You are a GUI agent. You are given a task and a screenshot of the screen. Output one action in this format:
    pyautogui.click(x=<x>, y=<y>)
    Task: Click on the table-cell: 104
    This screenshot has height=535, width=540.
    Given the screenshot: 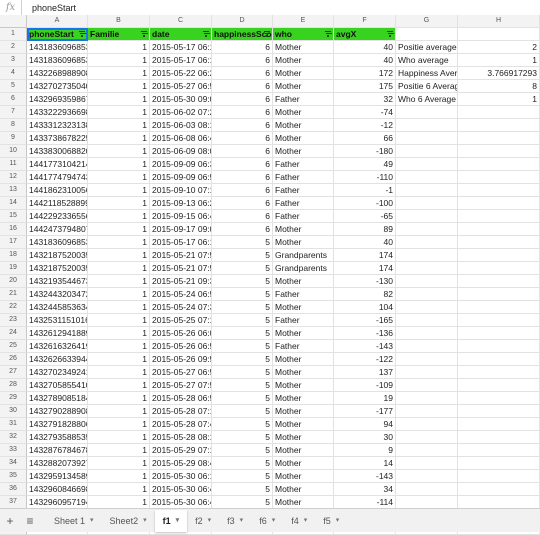 What is the action you would take?
    pyautogui.click(x=365, y=307)
    